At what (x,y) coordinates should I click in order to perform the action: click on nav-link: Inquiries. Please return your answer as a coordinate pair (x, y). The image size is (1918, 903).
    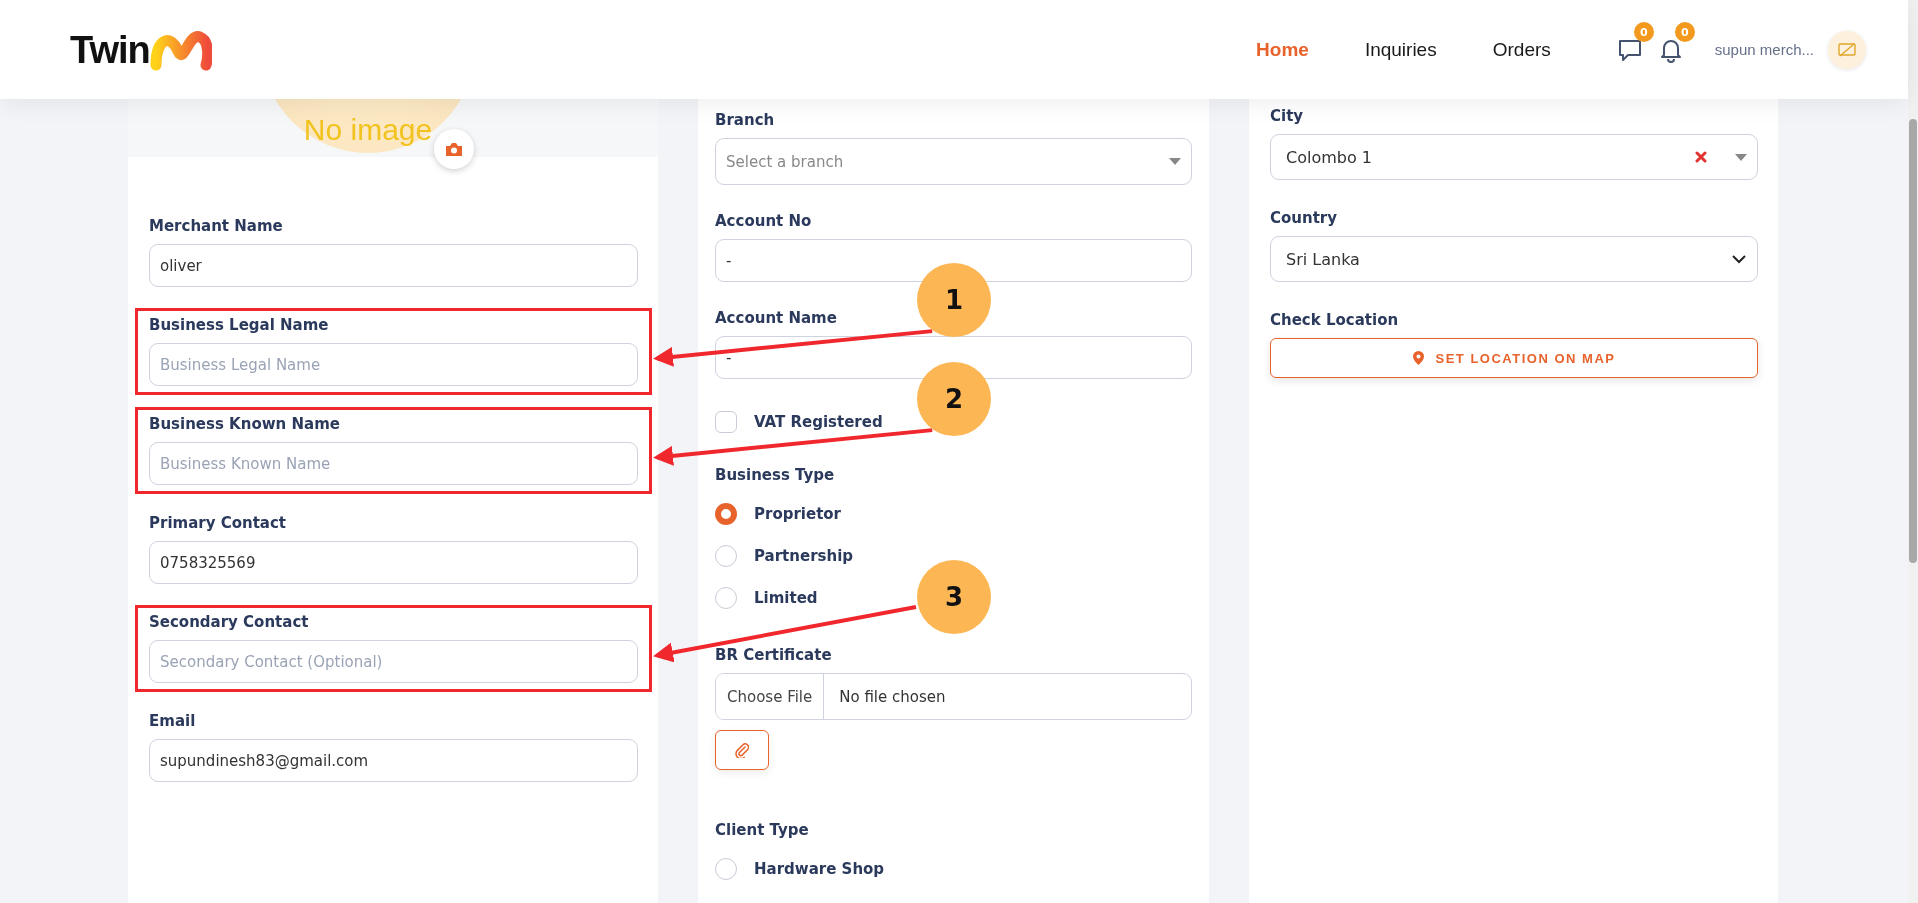
    Looking at the image, I should click on (1400, 49).